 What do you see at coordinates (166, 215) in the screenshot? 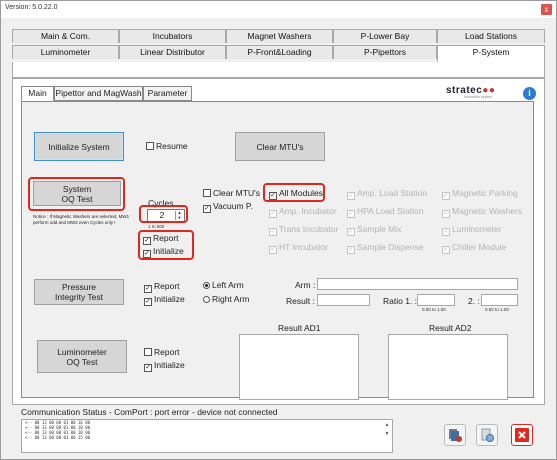
I see `cycles-stepper: 2 ▲ ▼` at bounding box center [166, 215].